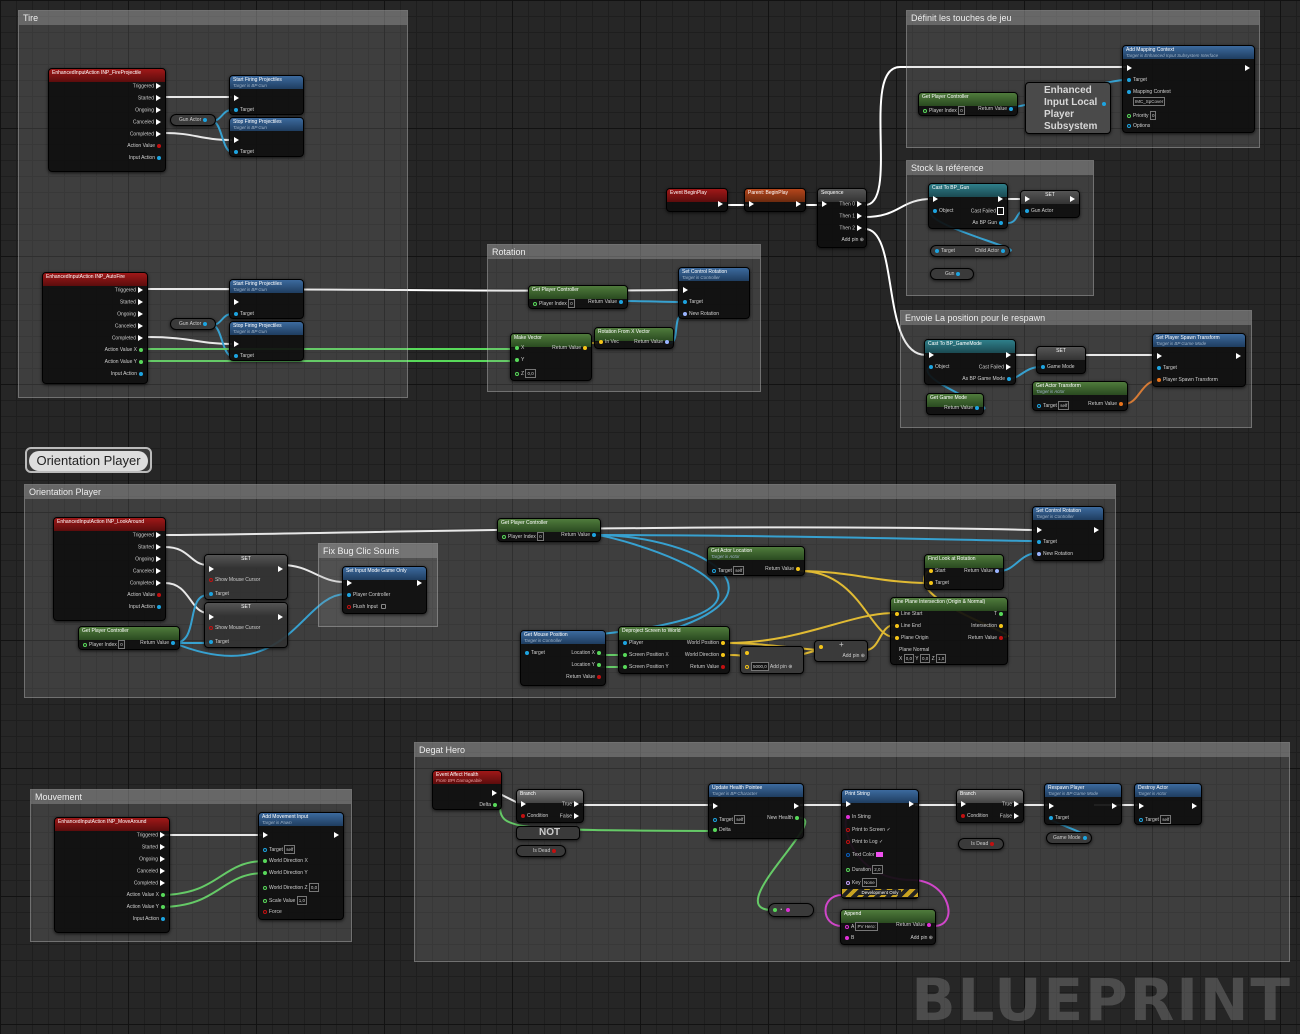  Describe the element at coordinates (775, 200) in the screenshot. I see `node-parent-beginplay: Parent: BeginPlay` at that location.